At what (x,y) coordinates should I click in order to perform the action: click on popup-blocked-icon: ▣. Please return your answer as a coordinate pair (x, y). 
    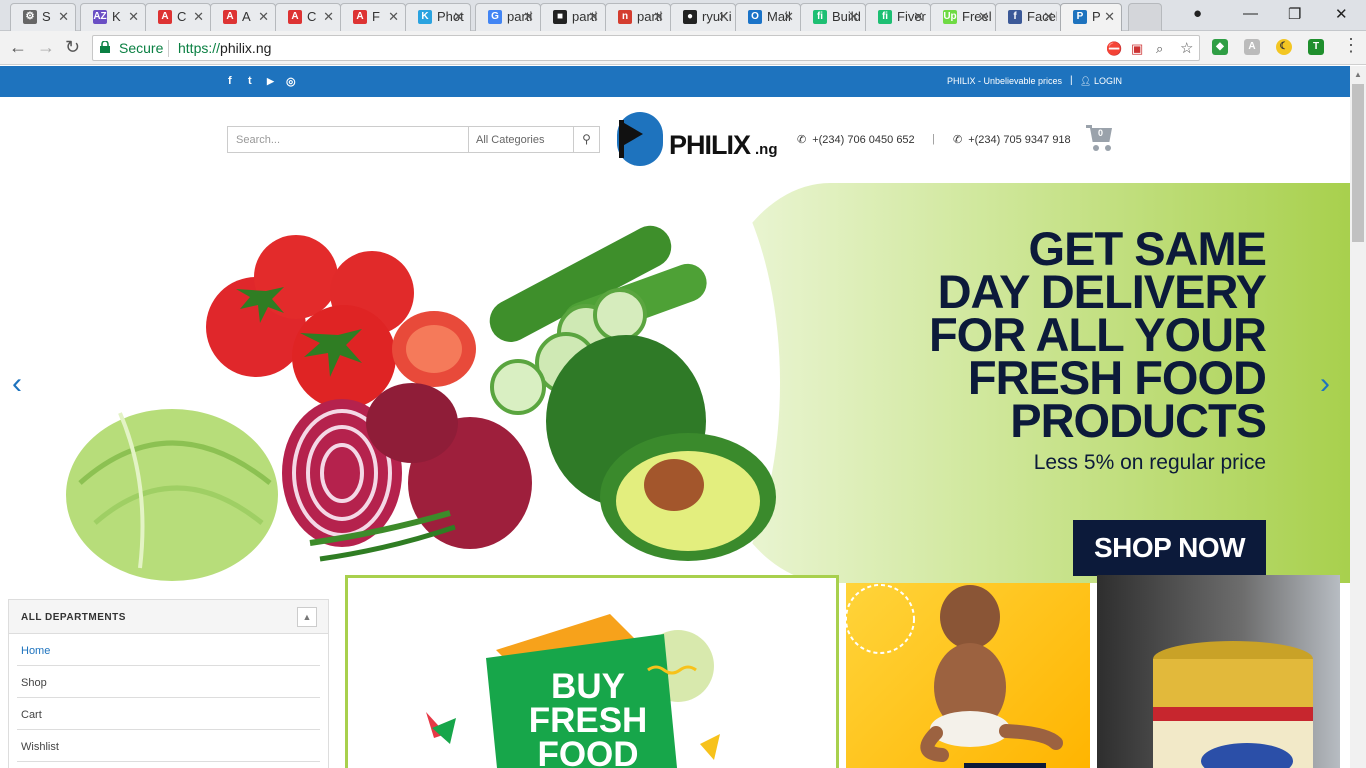
    Looking at the image, I should click on (1137, 49).